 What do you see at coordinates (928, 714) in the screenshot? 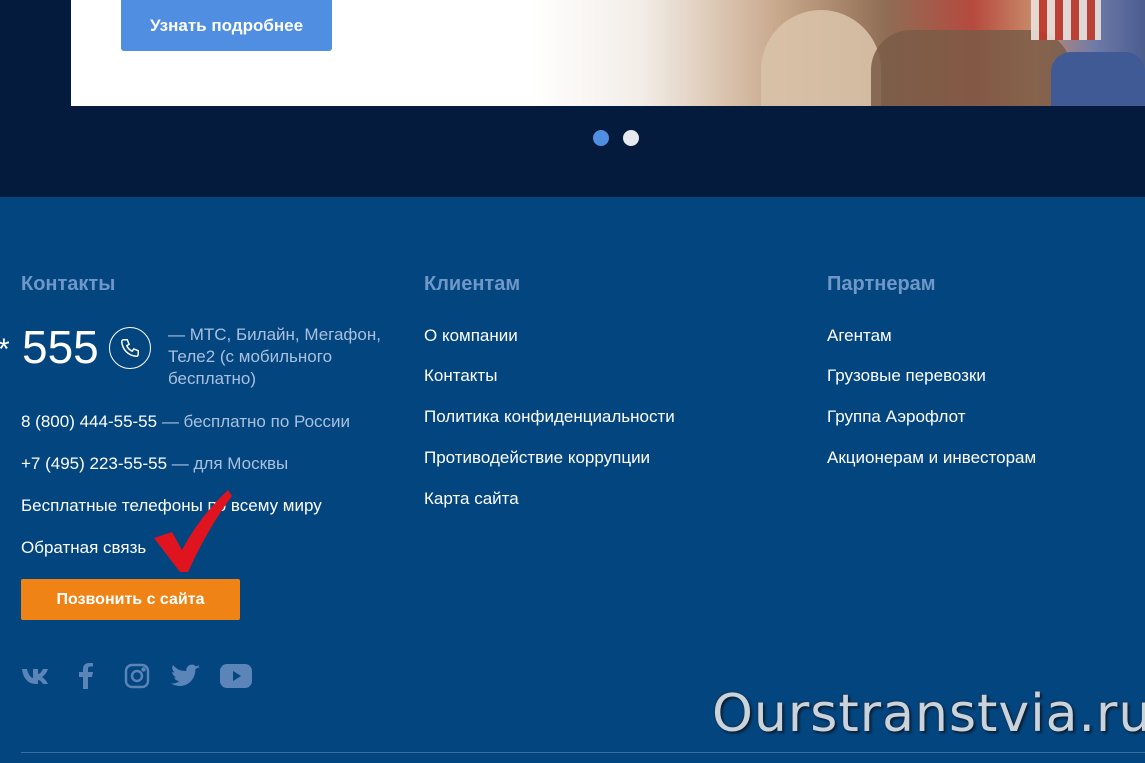
I see `watermark: Ourstranstvia.ru` at bounding box center [928, 714].